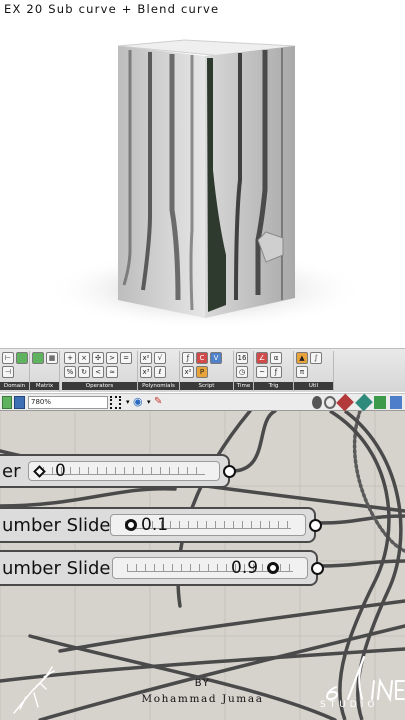  I want to click on matrix-icon, so click(38, 358).